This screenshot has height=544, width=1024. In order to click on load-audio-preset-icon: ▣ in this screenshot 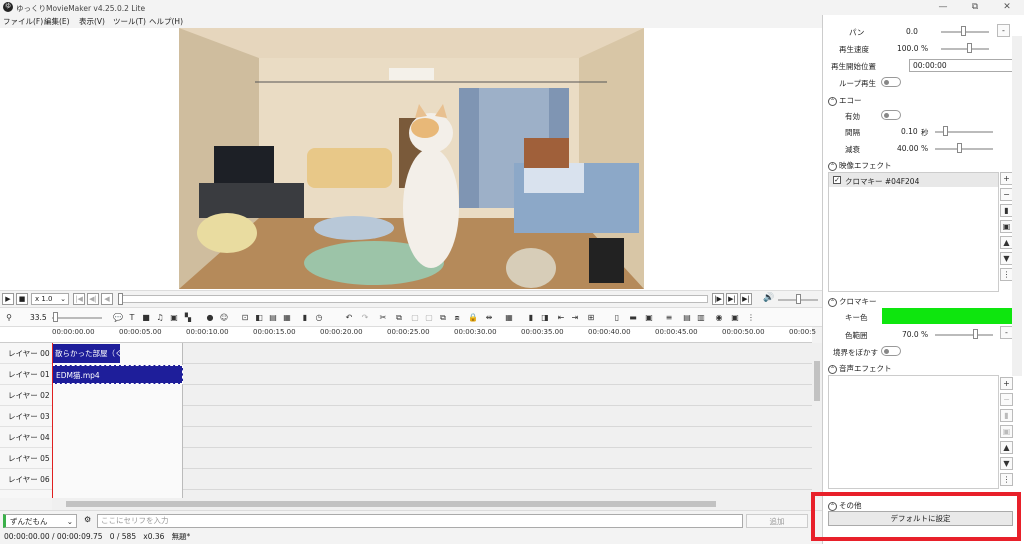, I will do `click(1006, 431)`.